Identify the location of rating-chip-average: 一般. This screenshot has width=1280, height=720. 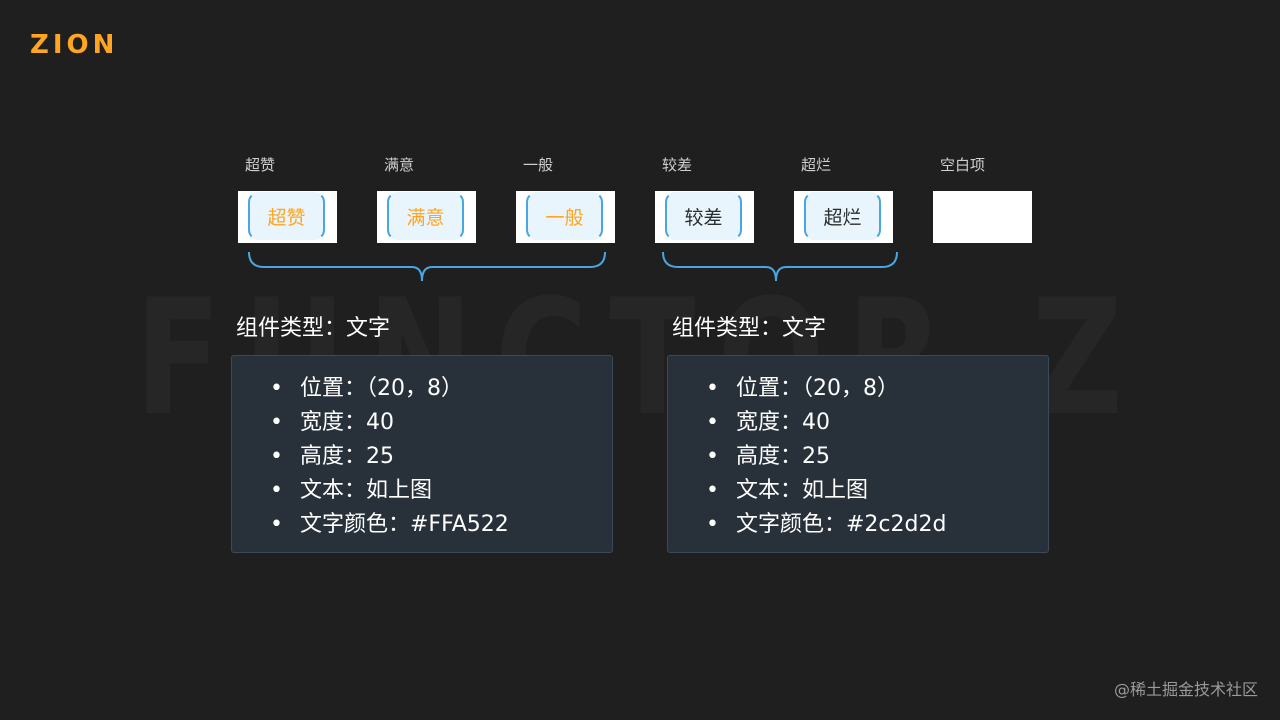
(564, 216).